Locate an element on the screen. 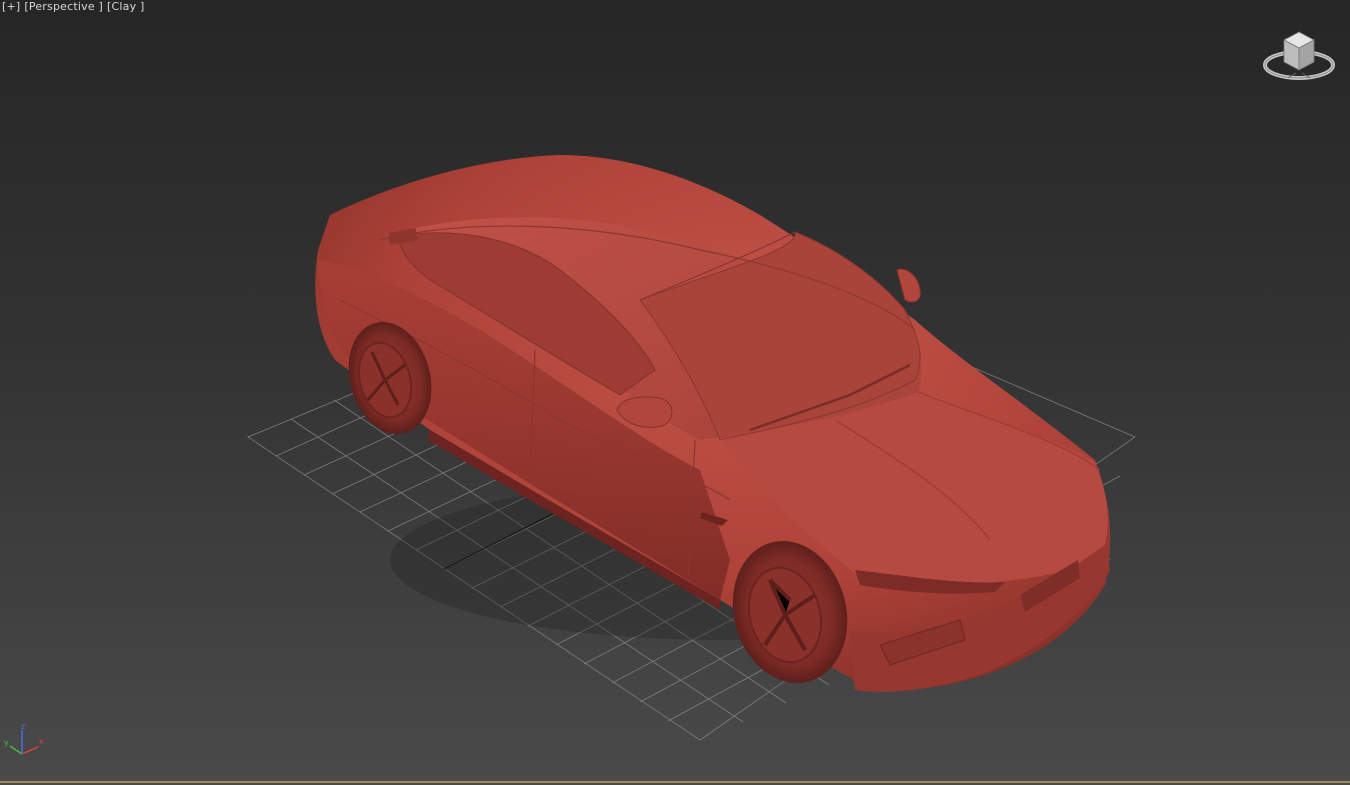  axis-tripod is located at coordinates (24, 742).